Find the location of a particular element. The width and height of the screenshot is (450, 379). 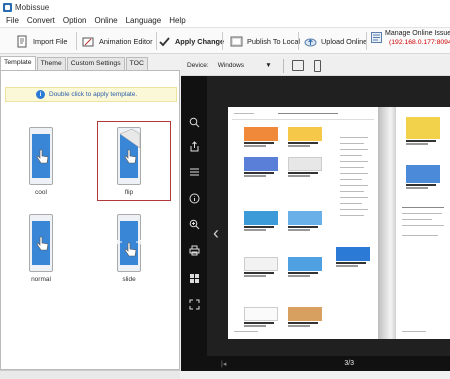

upload-online-label: Upload Online is located at coordinates (344, 41).